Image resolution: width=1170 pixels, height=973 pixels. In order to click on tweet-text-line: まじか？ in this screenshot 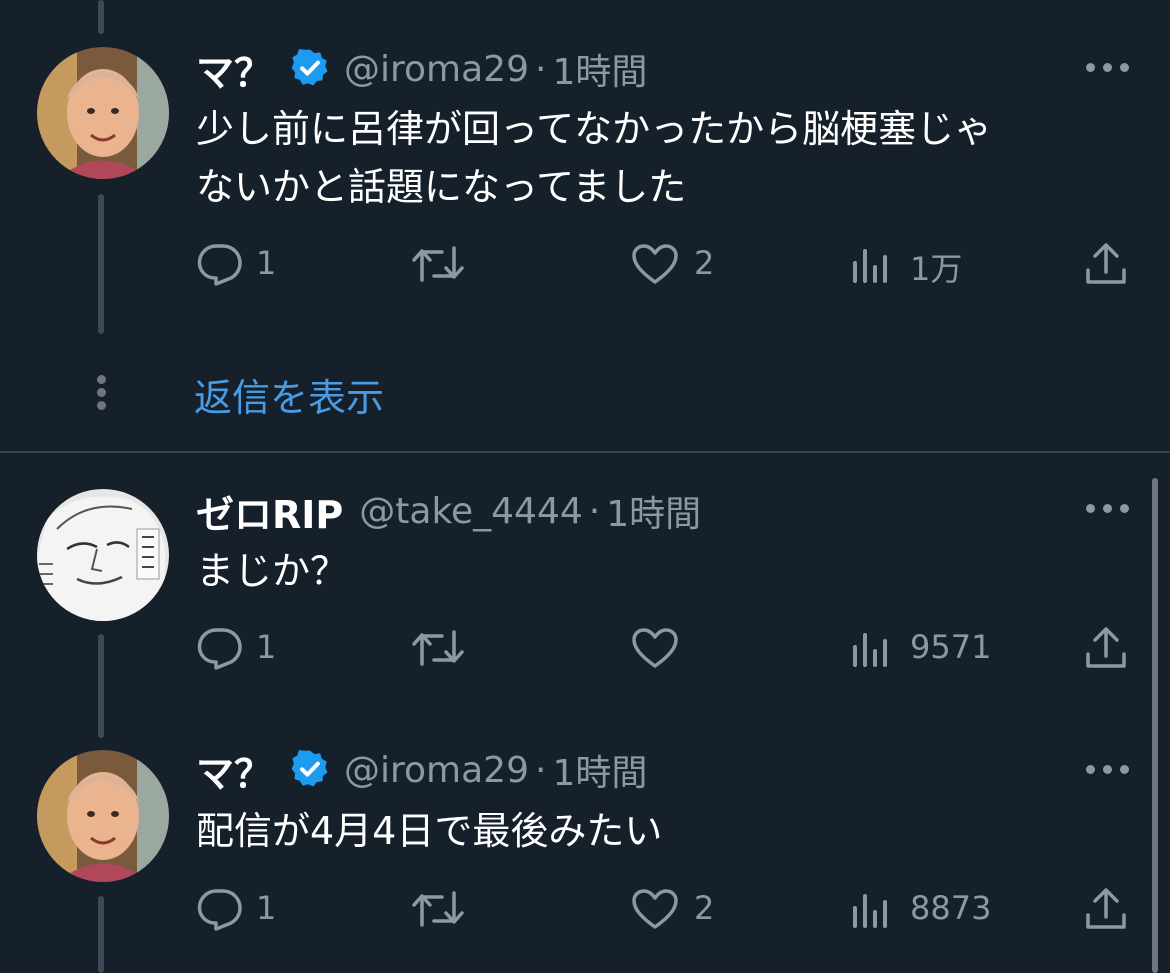, I will do `click(272, 571)`.